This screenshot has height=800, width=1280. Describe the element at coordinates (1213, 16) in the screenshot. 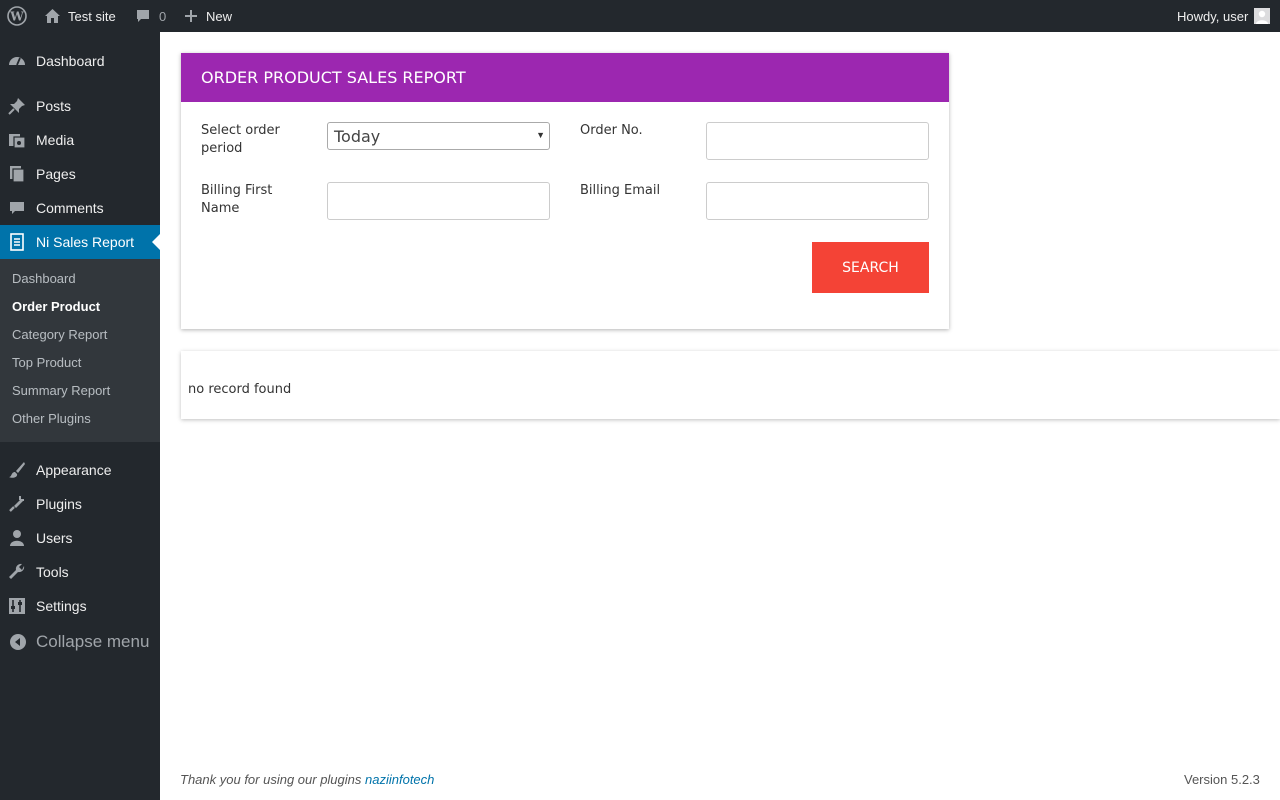

I see `greeting: Howdy, user` at that location.